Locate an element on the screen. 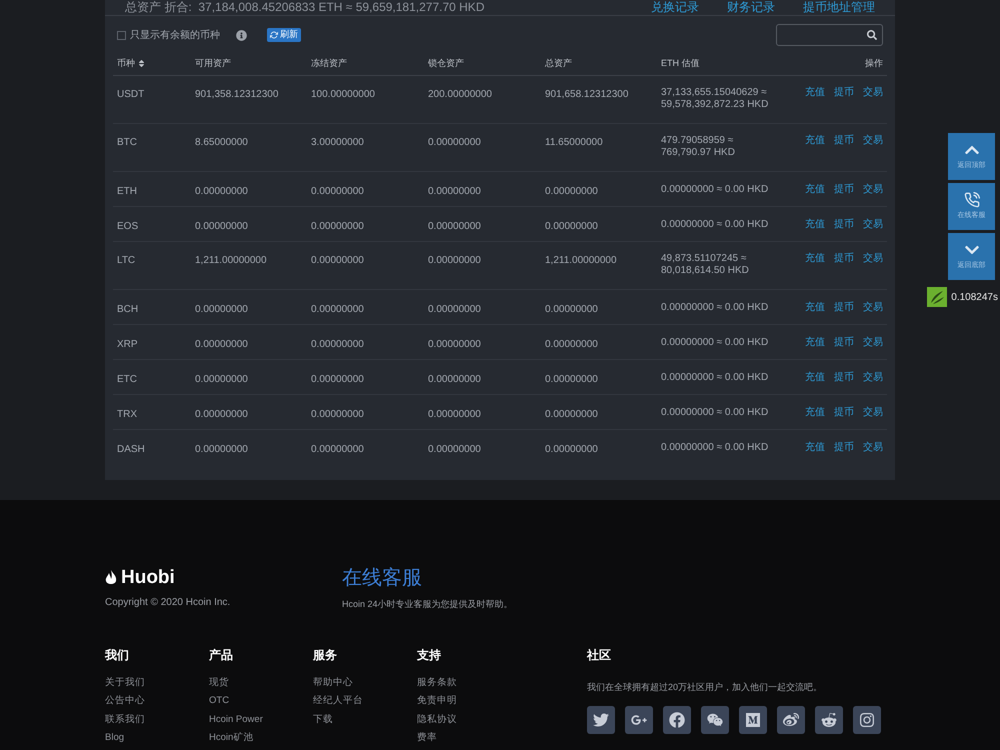  sort-icon is located at coordinates (141, 63).